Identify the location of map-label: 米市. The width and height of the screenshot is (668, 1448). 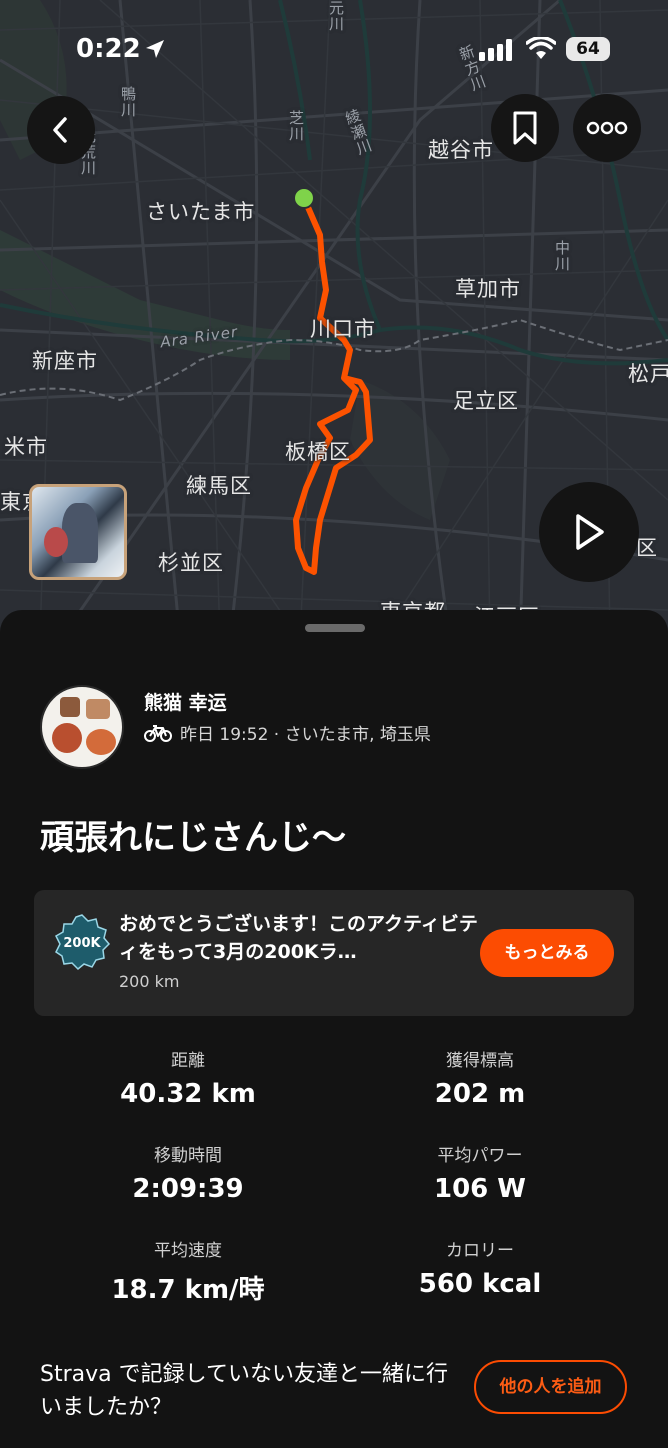
(26, 447).